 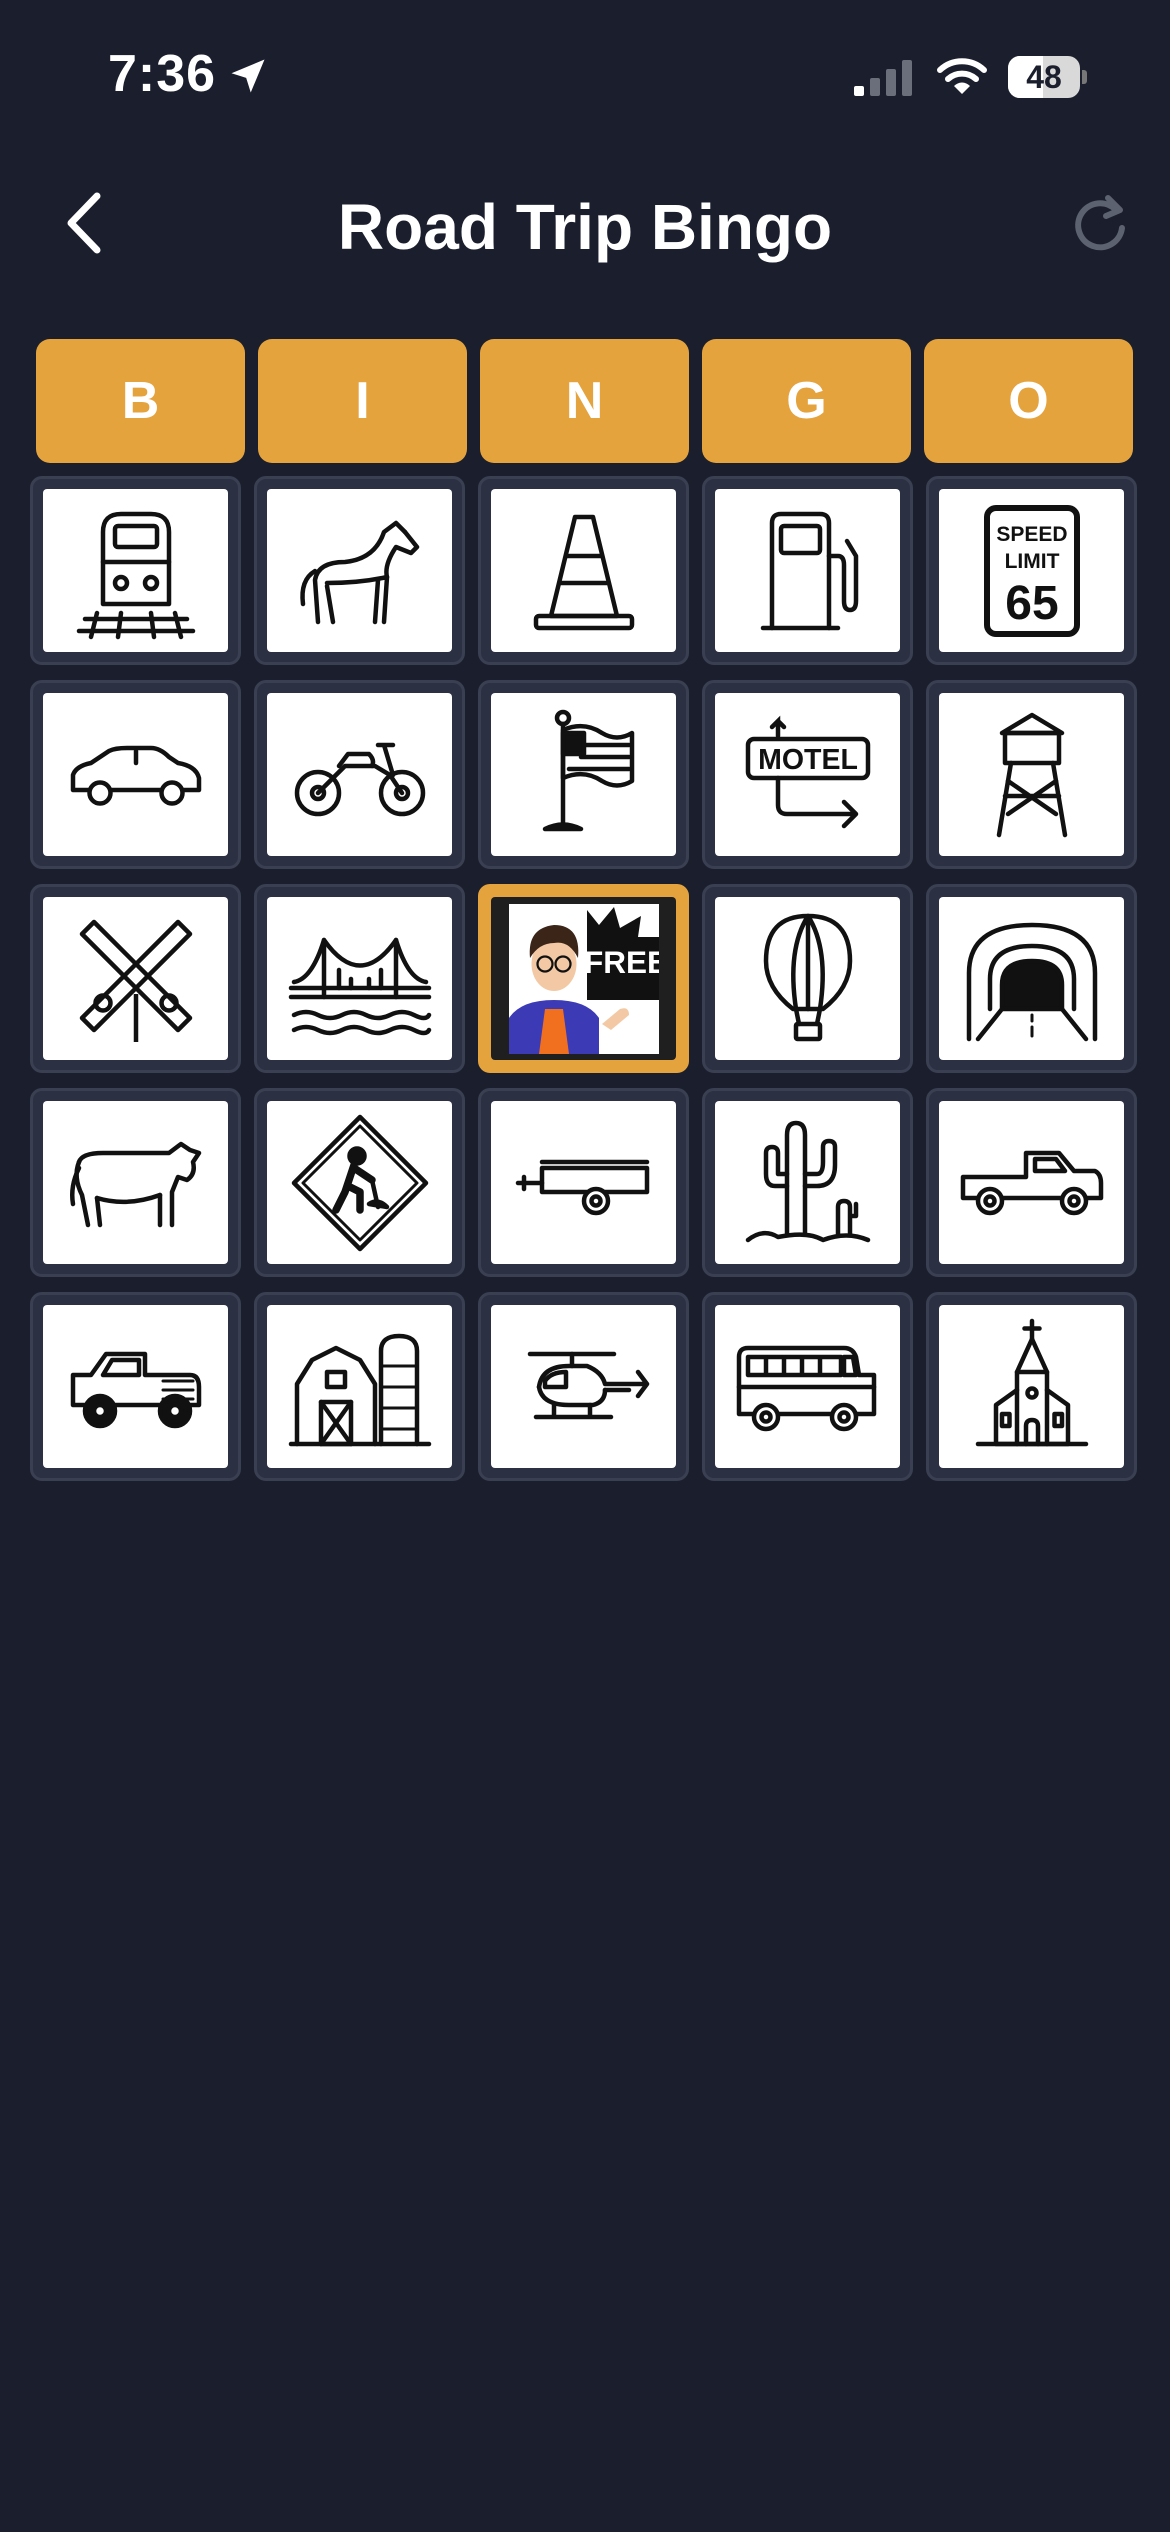 I want to click on bingo-cell-traffic-cone, so click(x=583, y=570).